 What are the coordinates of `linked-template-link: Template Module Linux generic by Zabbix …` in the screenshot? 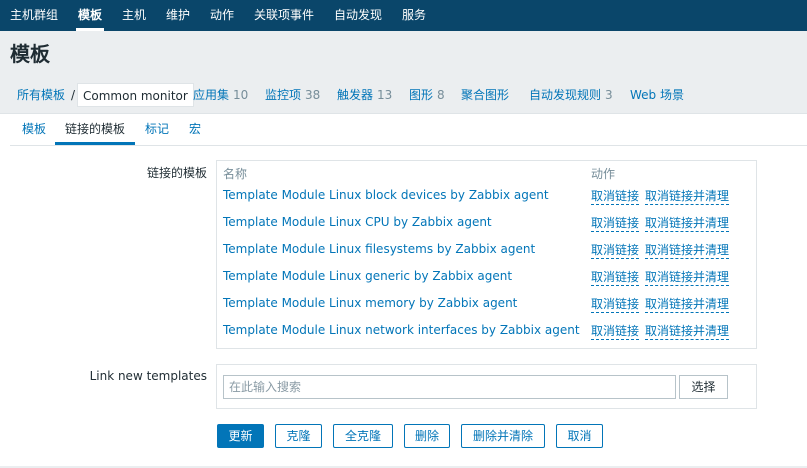 It's located at (367, 276).